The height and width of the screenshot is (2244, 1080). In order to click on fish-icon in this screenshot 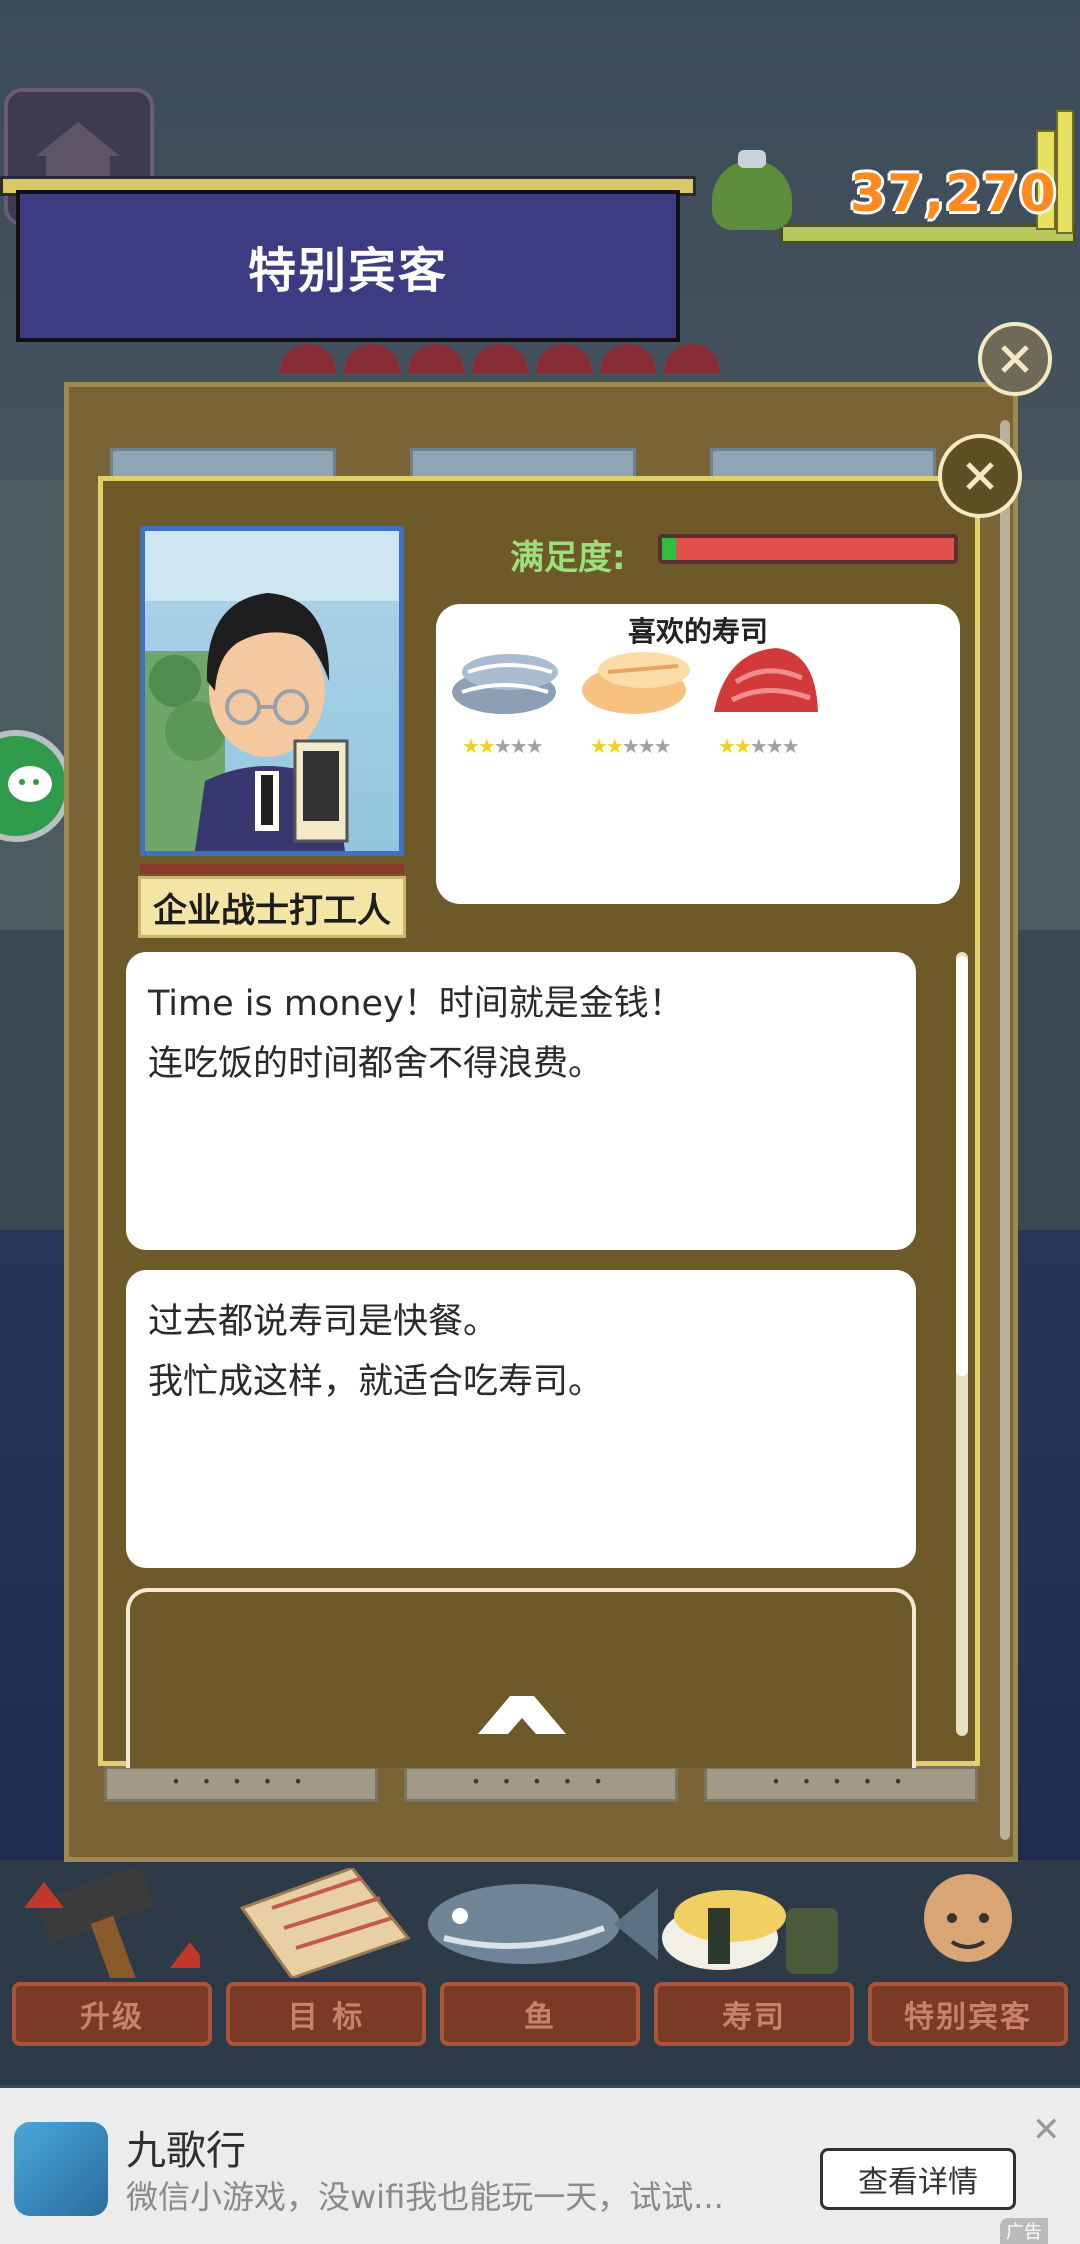, I will do `click(543, 1924)`.